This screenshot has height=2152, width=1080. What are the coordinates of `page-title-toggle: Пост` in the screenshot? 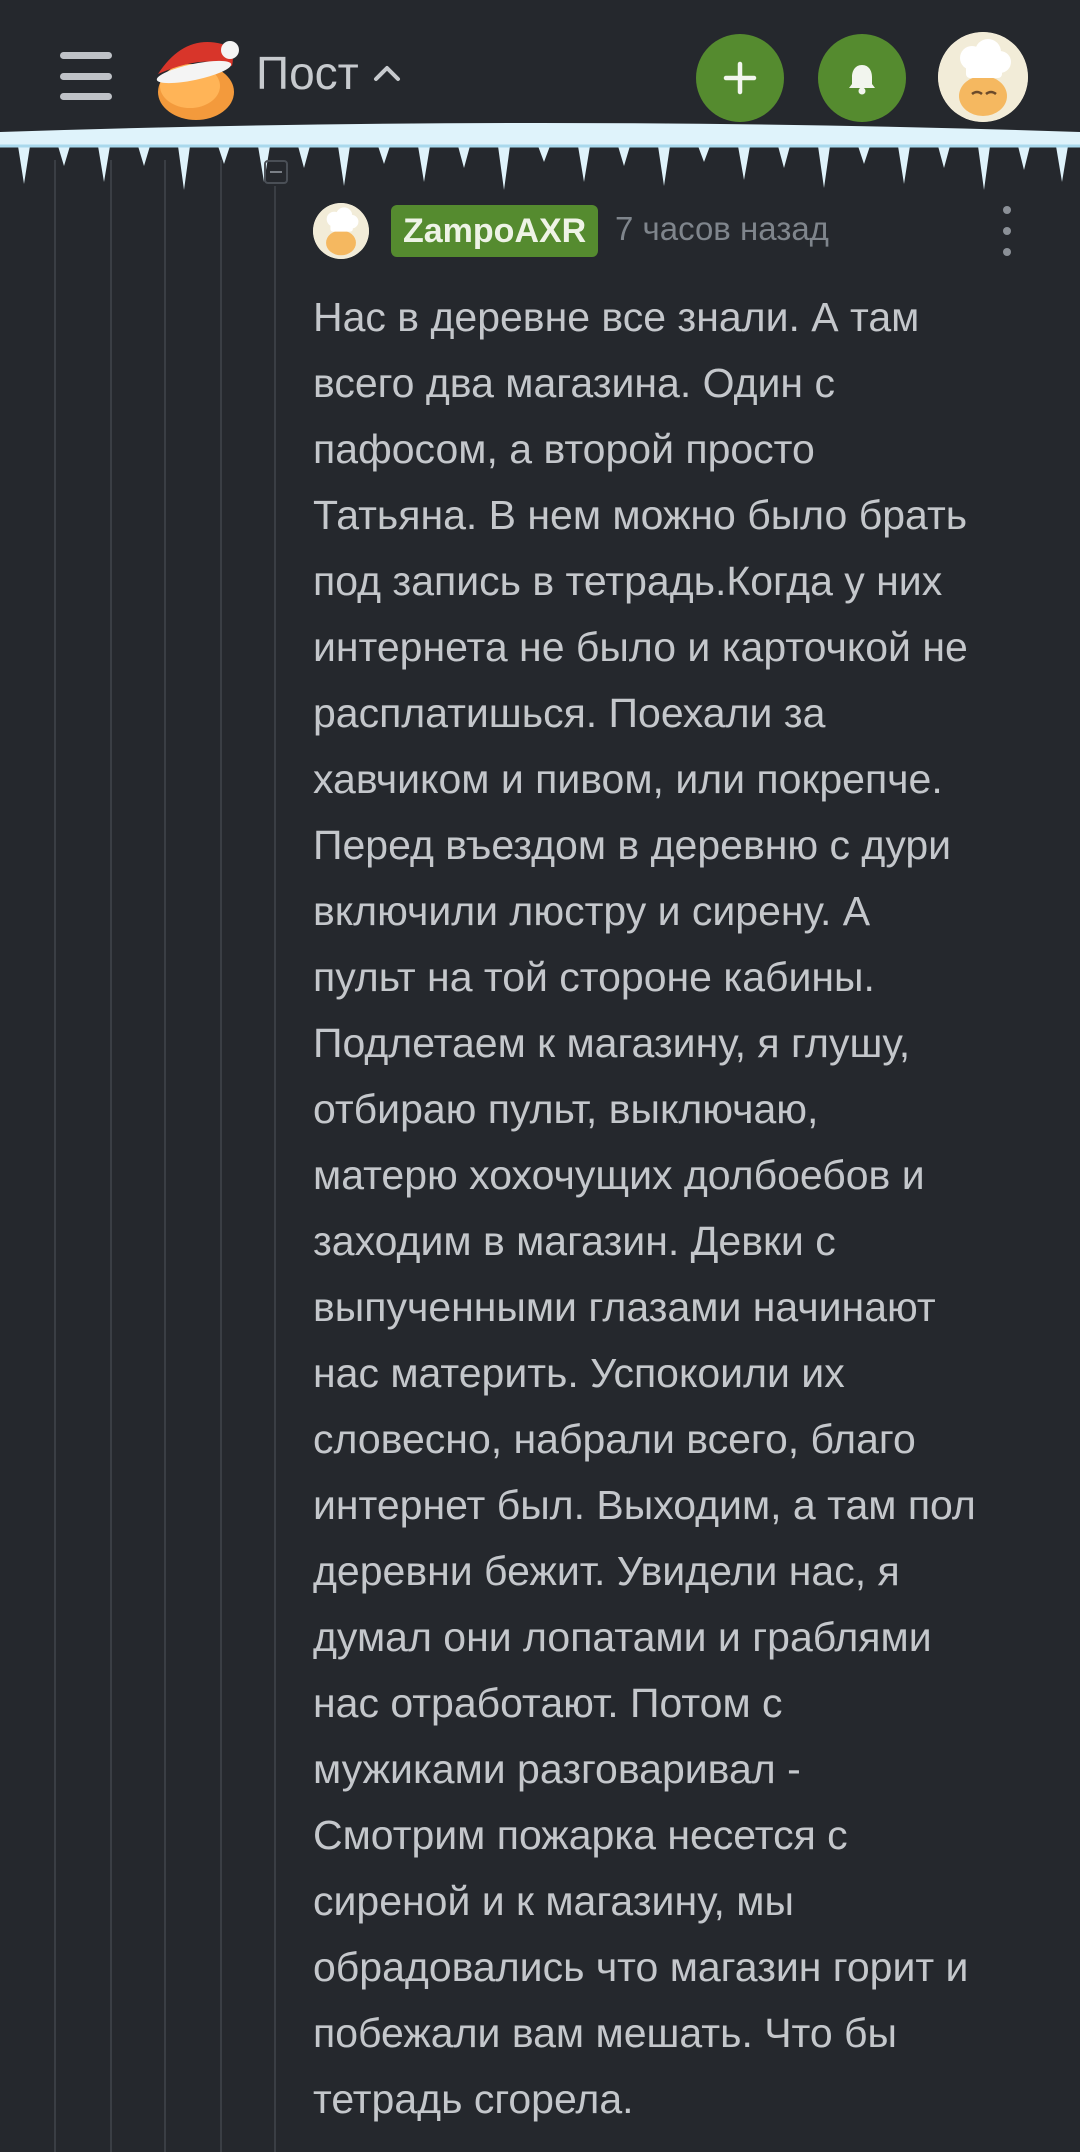 It's located at (328, 73).